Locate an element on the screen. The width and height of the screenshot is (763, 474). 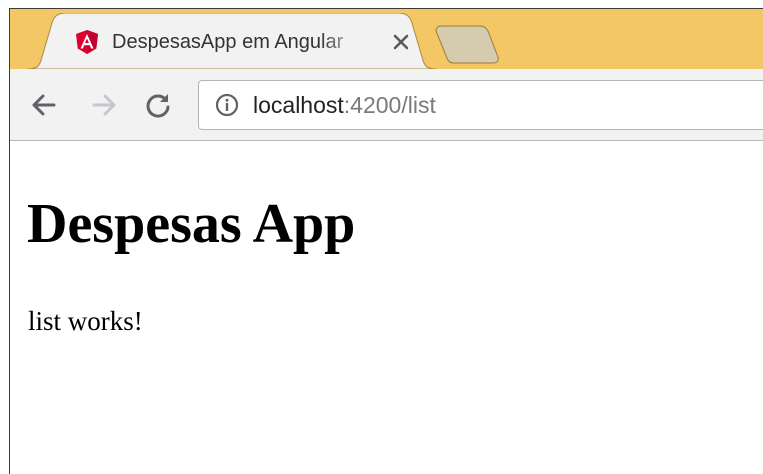
tab-despesas-app: DespesasApp em Angular is located at coordinates (232, 41).